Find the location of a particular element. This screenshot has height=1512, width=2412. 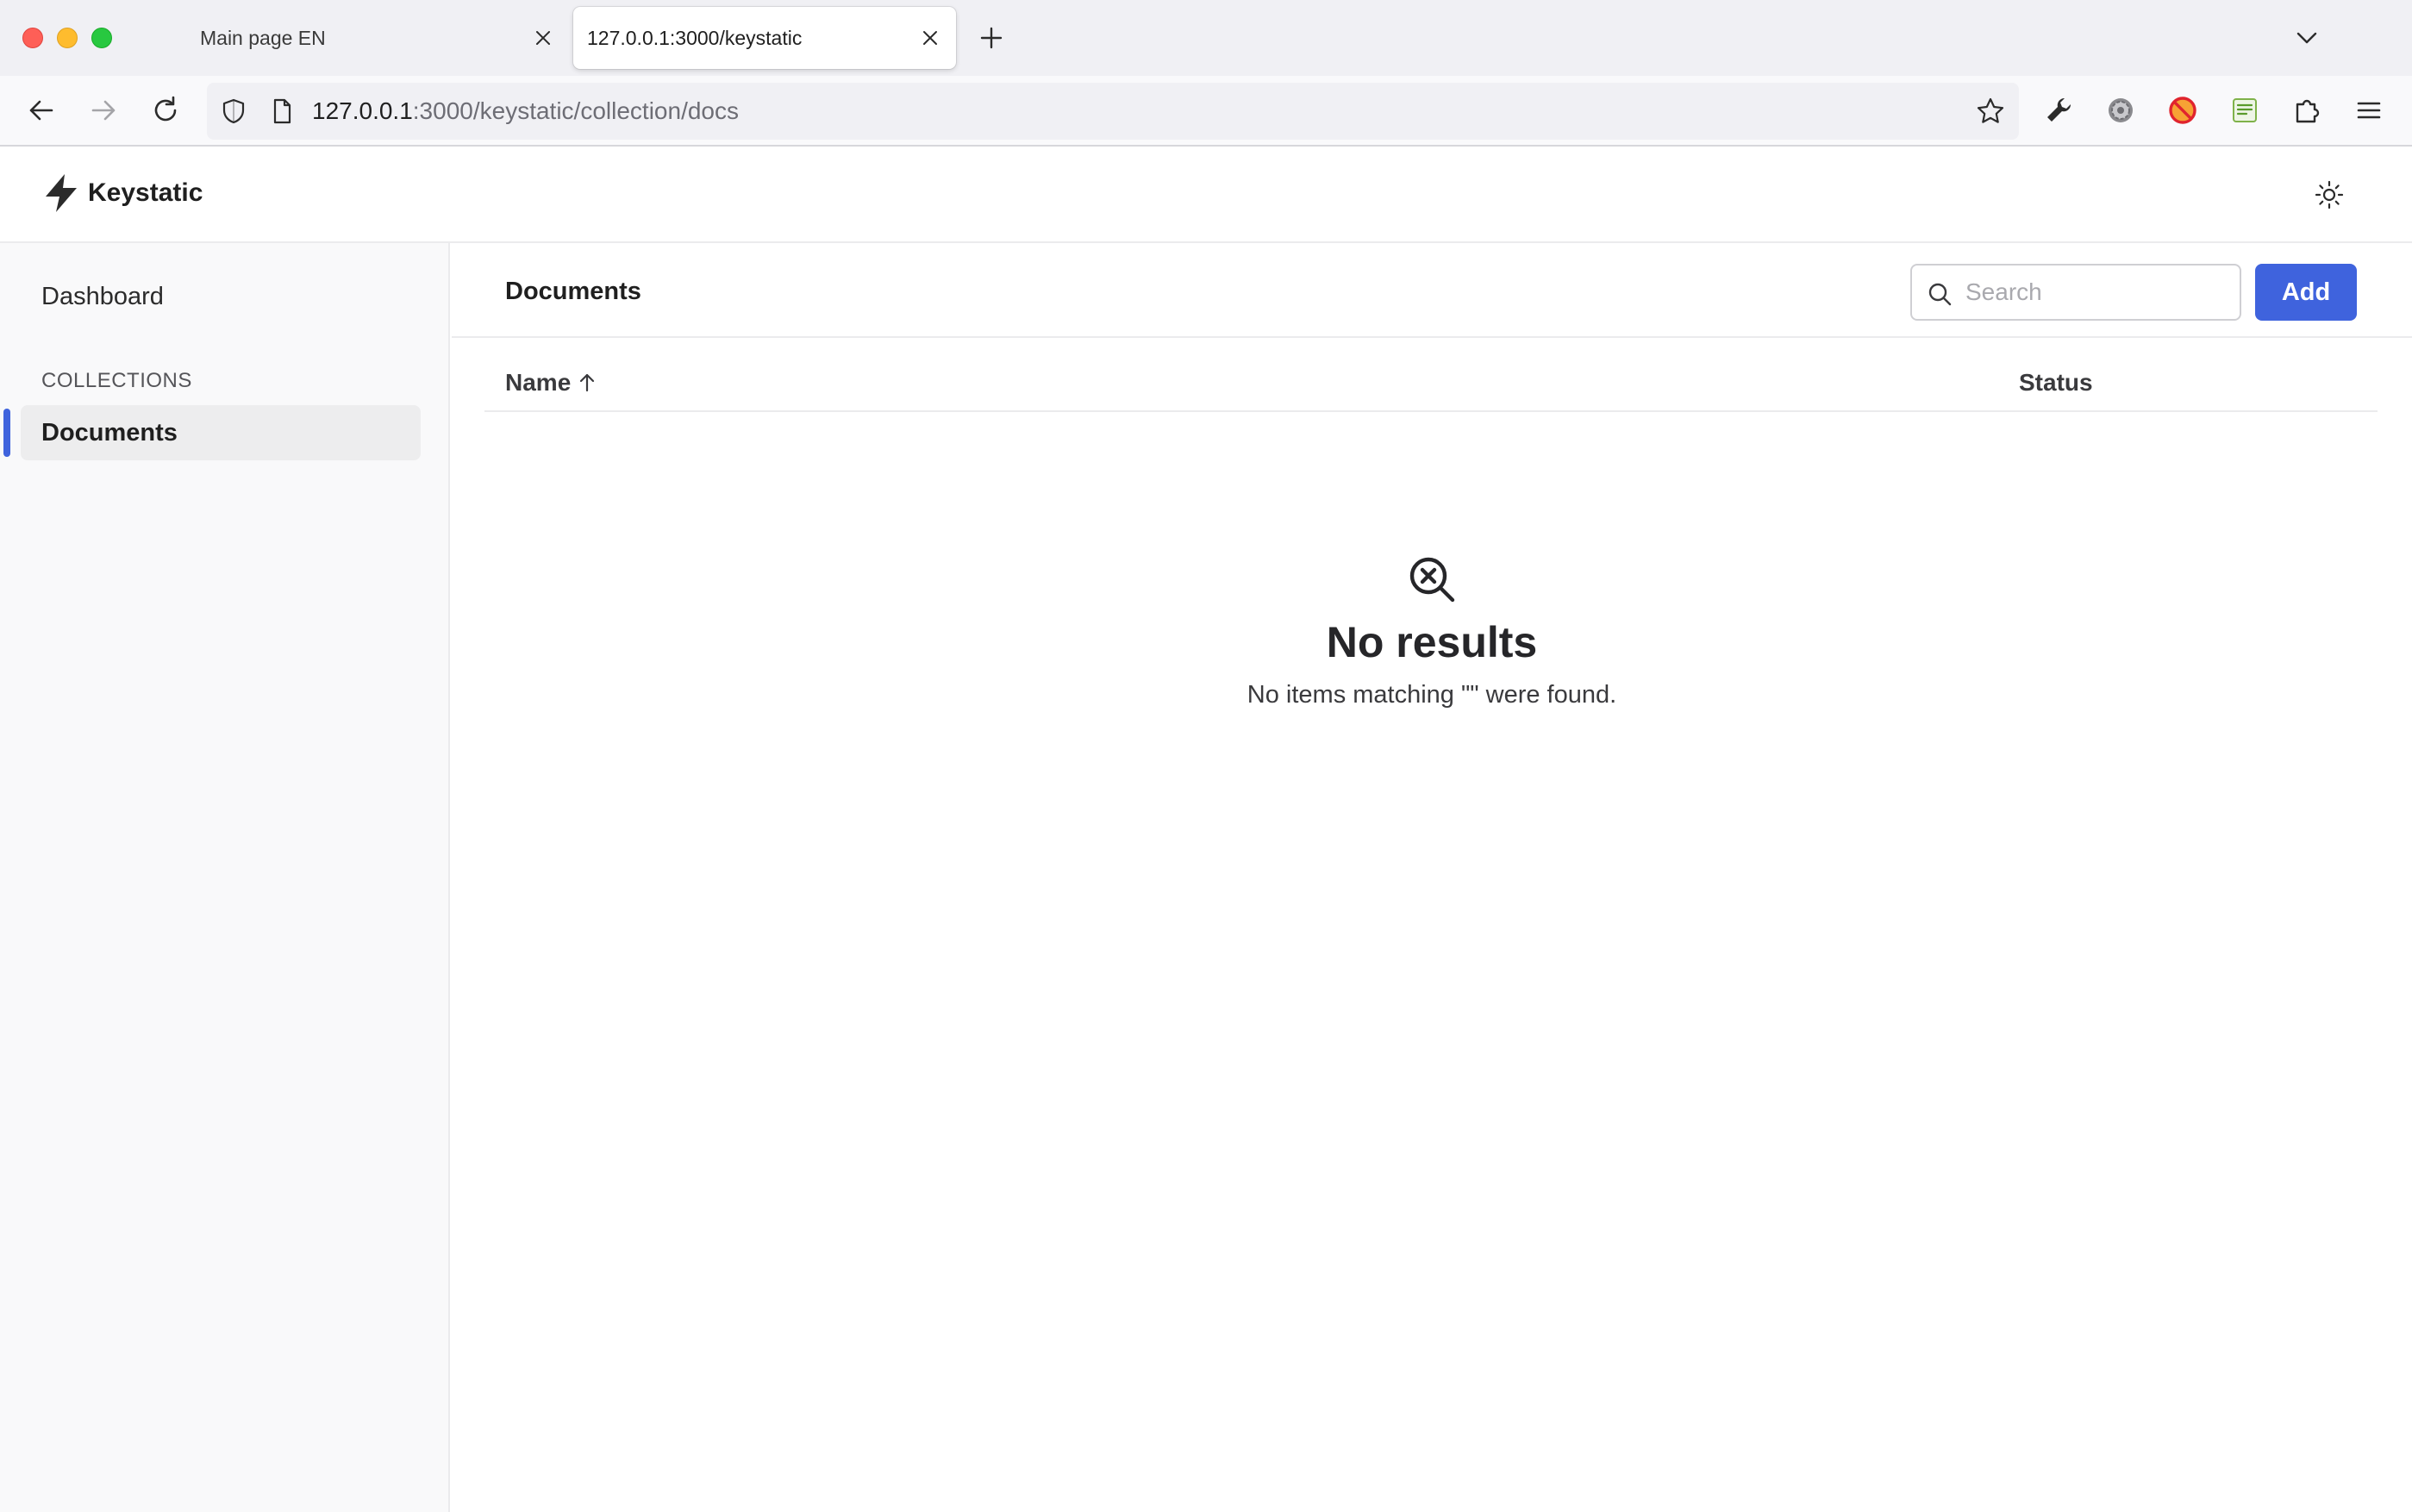

plus-icon is located at coordinates (992, 38).